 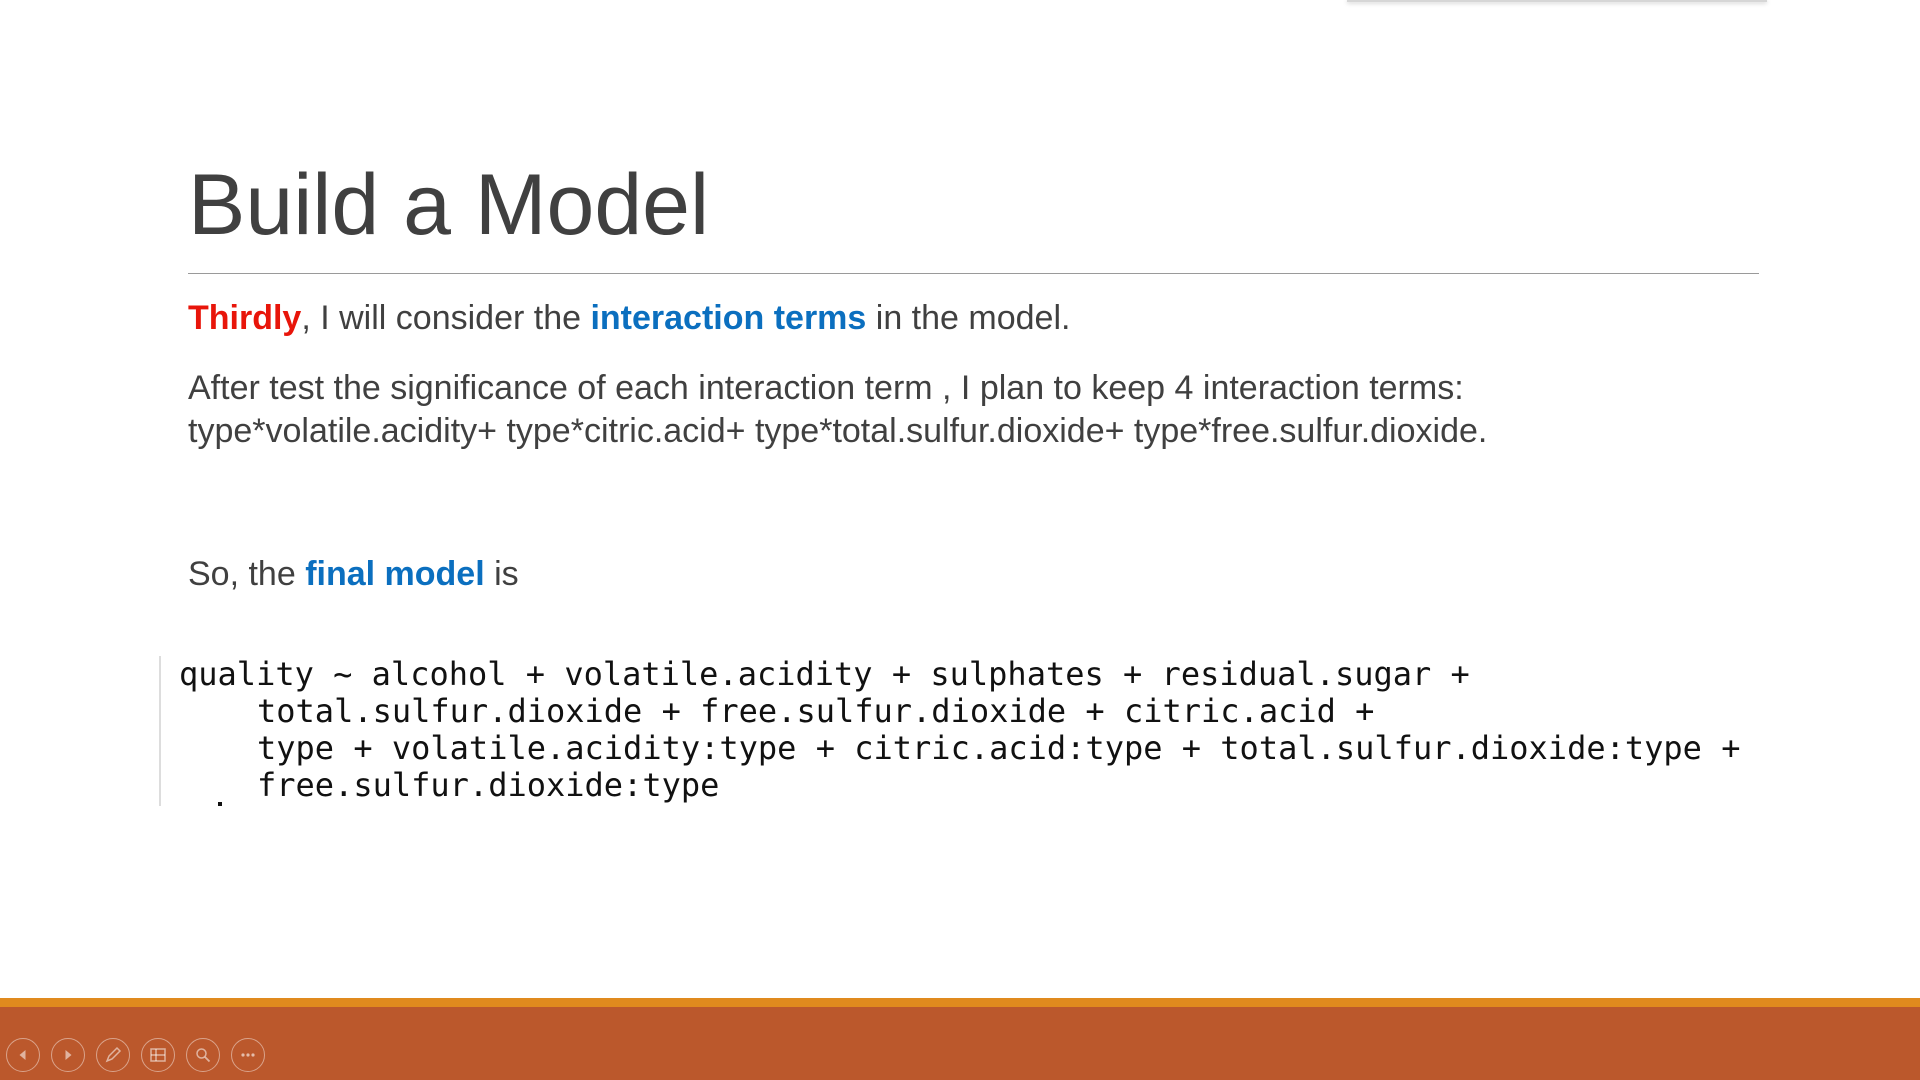 What do you see at coordinates (1557, 1) in the screenshot?
I see `window-edge-shadow` at bounding box center [1557, 1].